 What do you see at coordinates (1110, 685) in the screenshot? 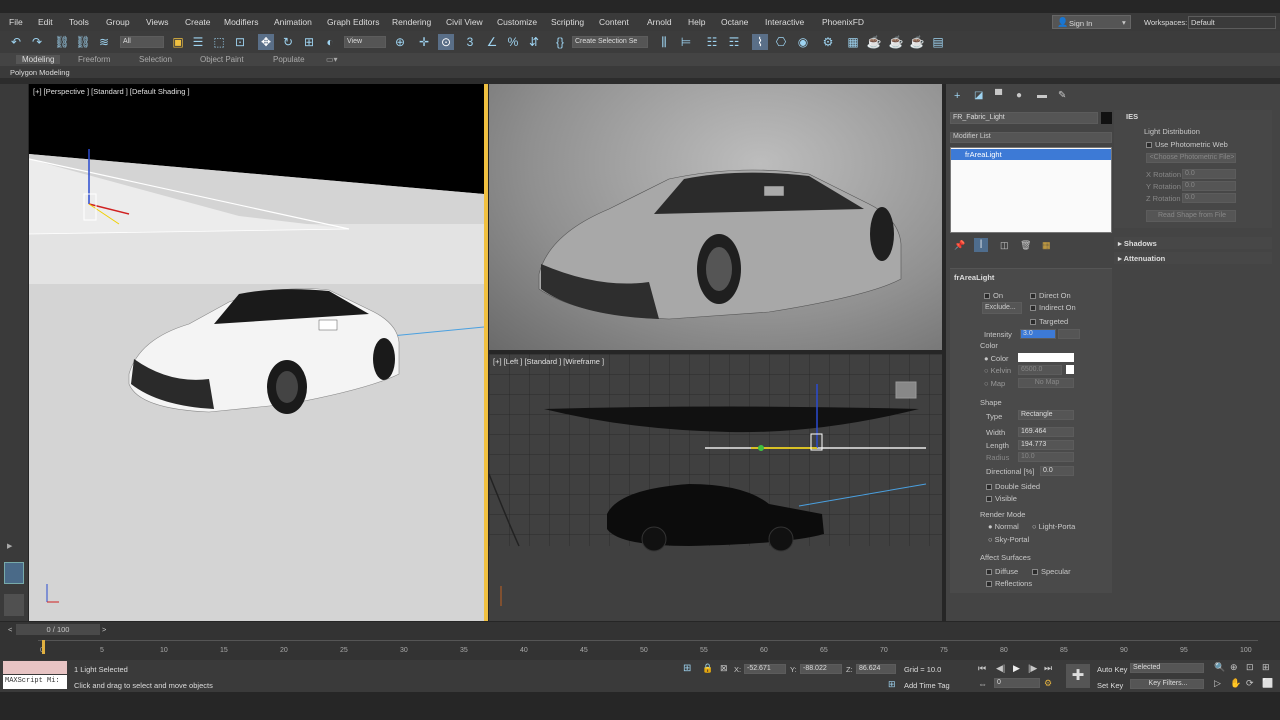
I see `set-key-button: Set Key` at bounding box center [1110, 685].